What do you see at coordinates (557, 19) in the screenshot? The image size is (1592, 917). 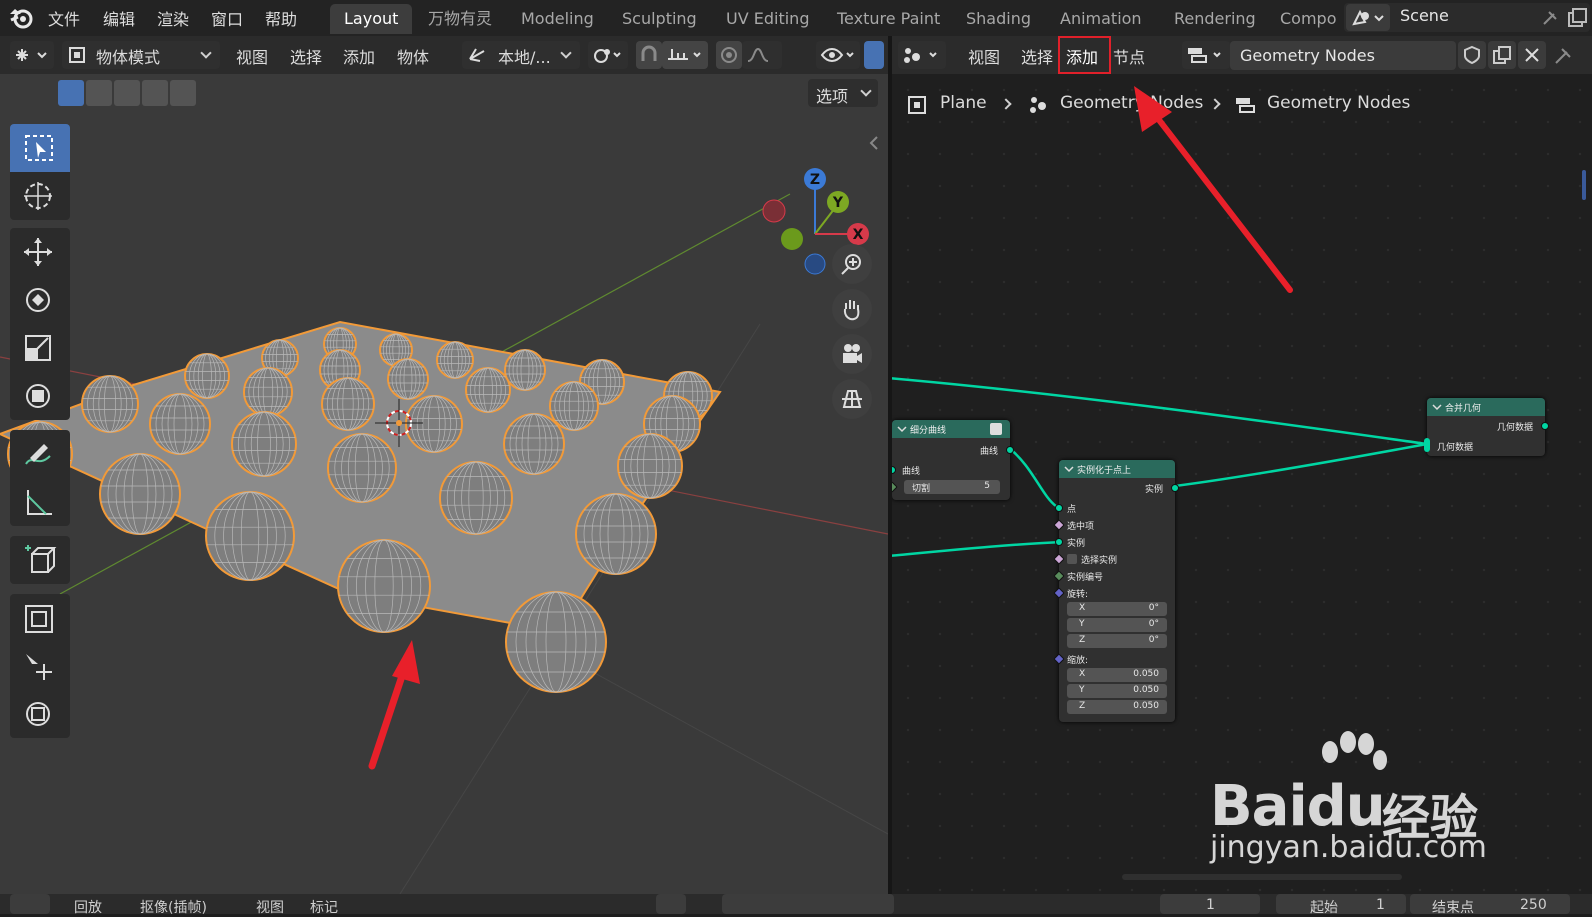 I see `tab-modeling: Modeling` at bounding box center [557, 19].